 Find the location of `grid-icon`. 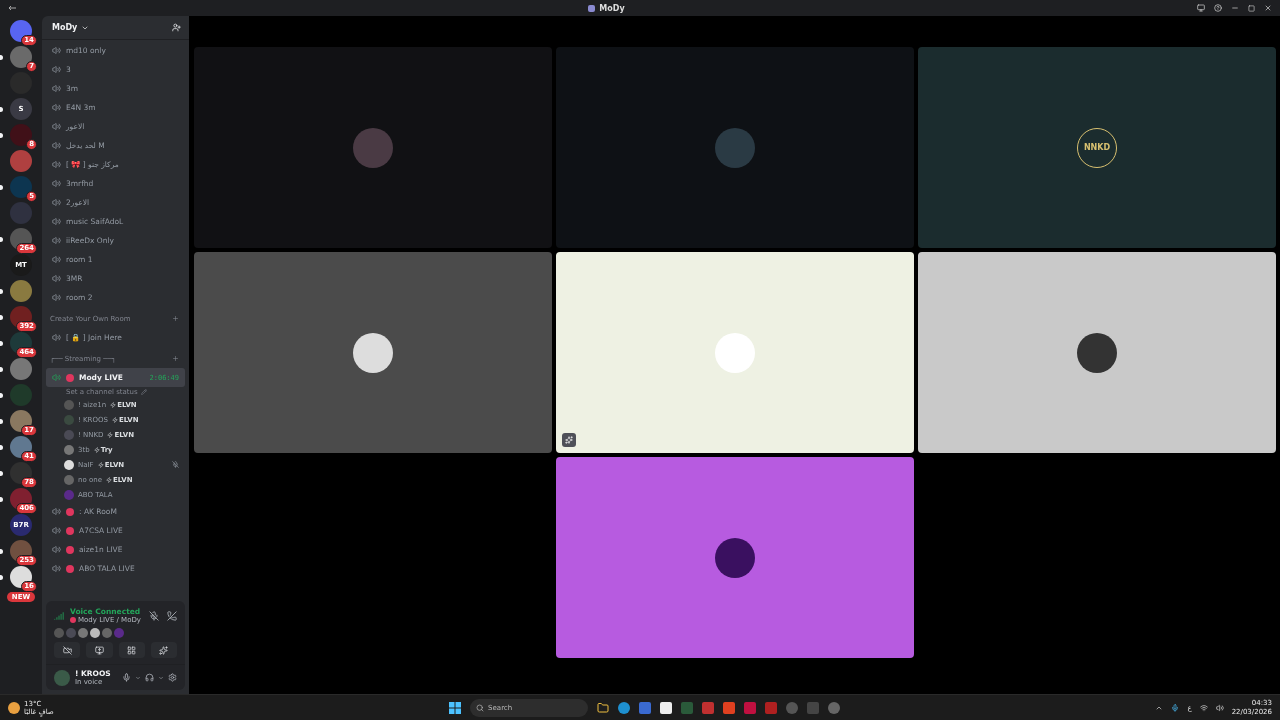

grid-icon is located at coordinates (132, 650).